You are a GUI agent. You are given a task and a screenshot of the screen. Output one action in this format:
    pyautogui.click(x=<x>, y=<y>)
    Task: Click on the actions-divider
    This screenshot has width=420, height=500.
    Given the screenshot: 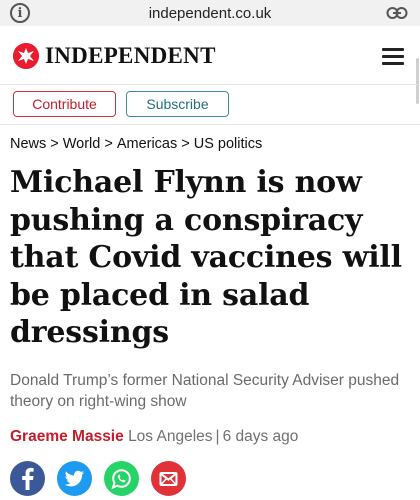 What is the action you would take?
    pyautogui.click(x=210, y=124)
    